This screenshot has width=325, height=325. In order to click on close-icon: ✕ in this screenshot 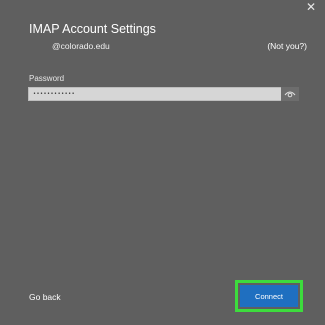, I will do `click(311, 7)`.